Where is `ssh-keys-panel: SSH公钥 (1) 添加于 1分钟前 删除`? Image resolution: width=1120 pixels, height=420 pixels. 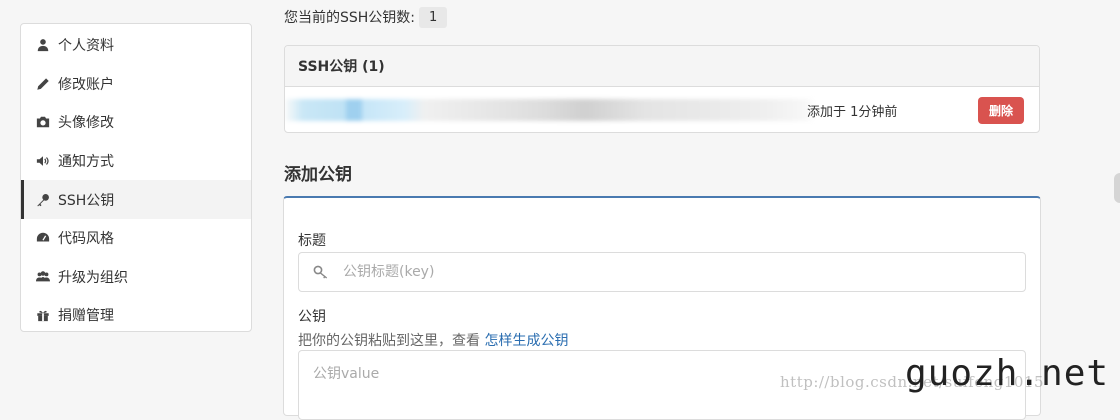
ssh-keys-panel: SSH公钥 (1) 添加于 1分钟前 删除 is located at coordinates (662, 89).